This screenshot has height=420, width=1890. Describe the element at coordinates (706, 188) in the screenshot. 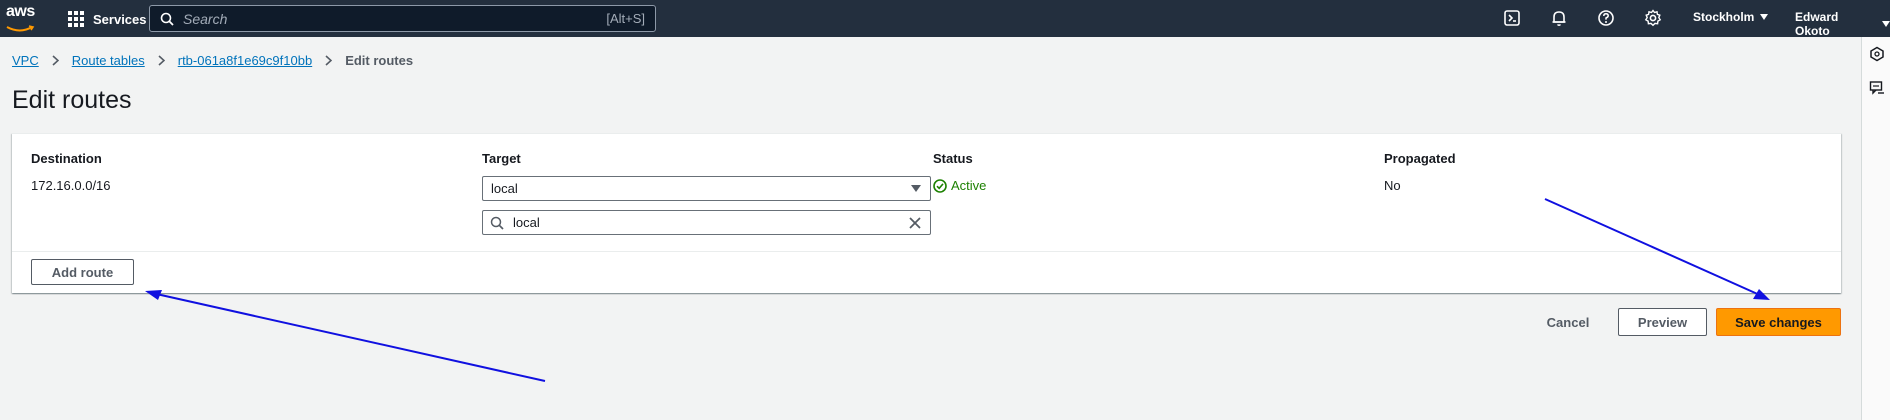

I see `target-select: local` at that location.